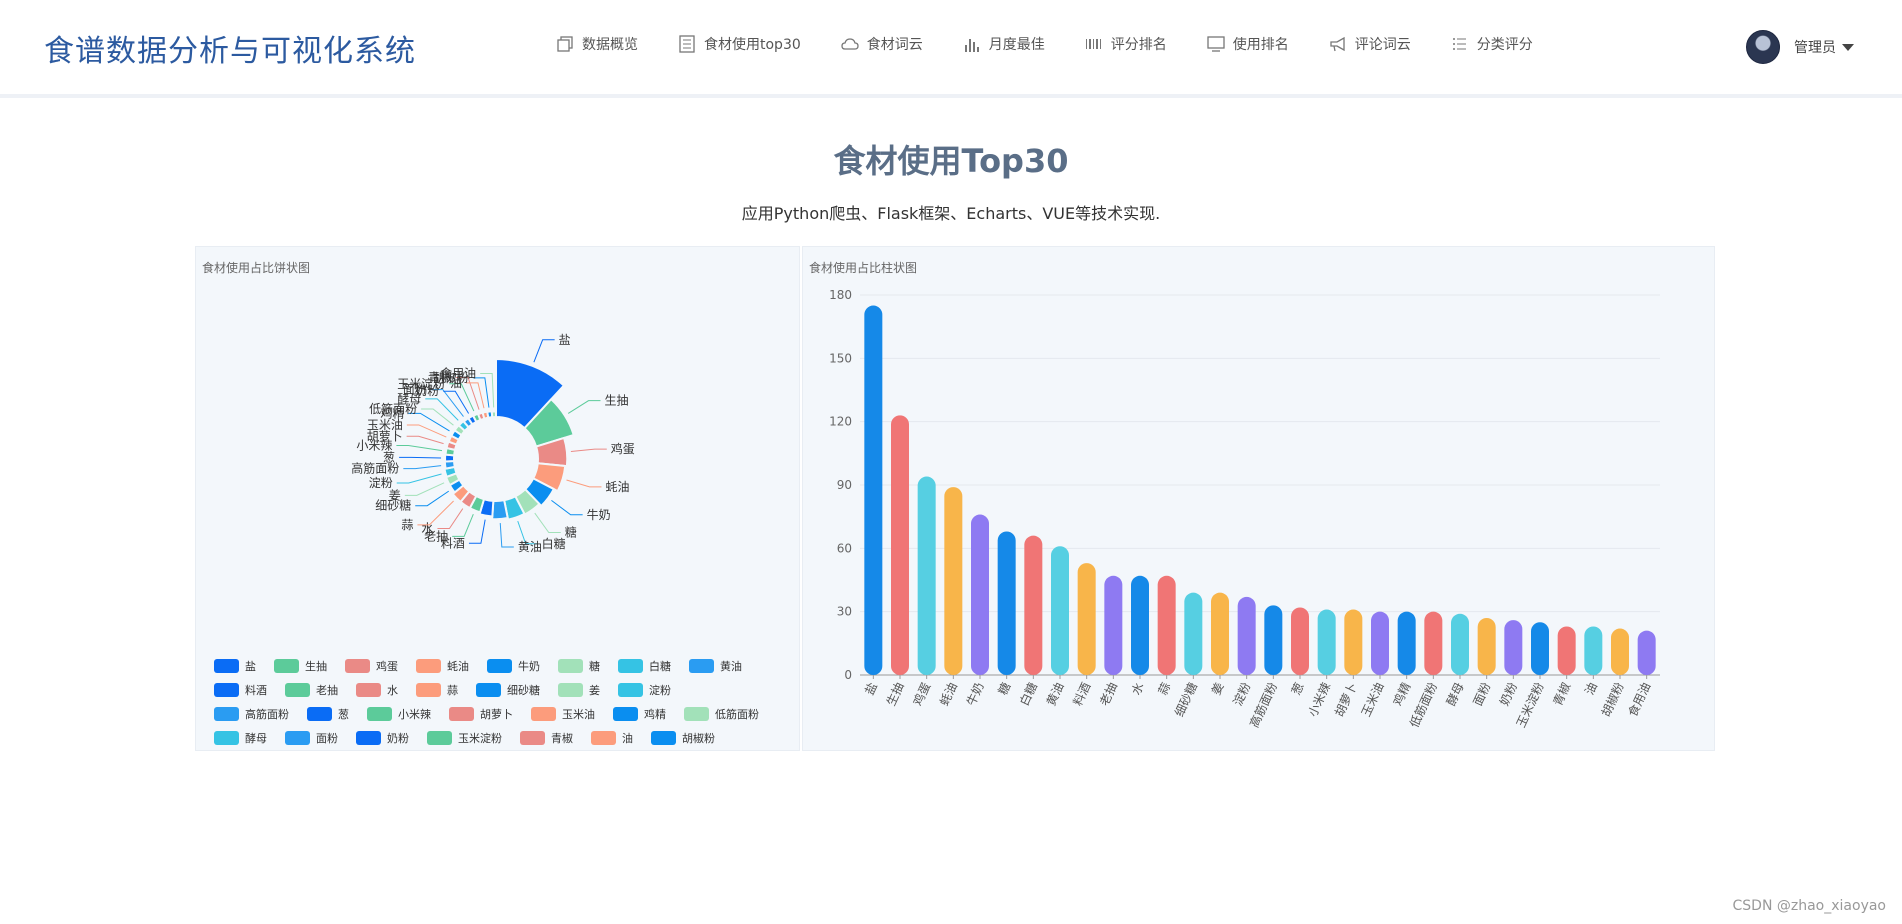 Image resolution: width=1902 pixels, height=924 pixels. I want to click on user-name: 管理员, so click(1815, 47).